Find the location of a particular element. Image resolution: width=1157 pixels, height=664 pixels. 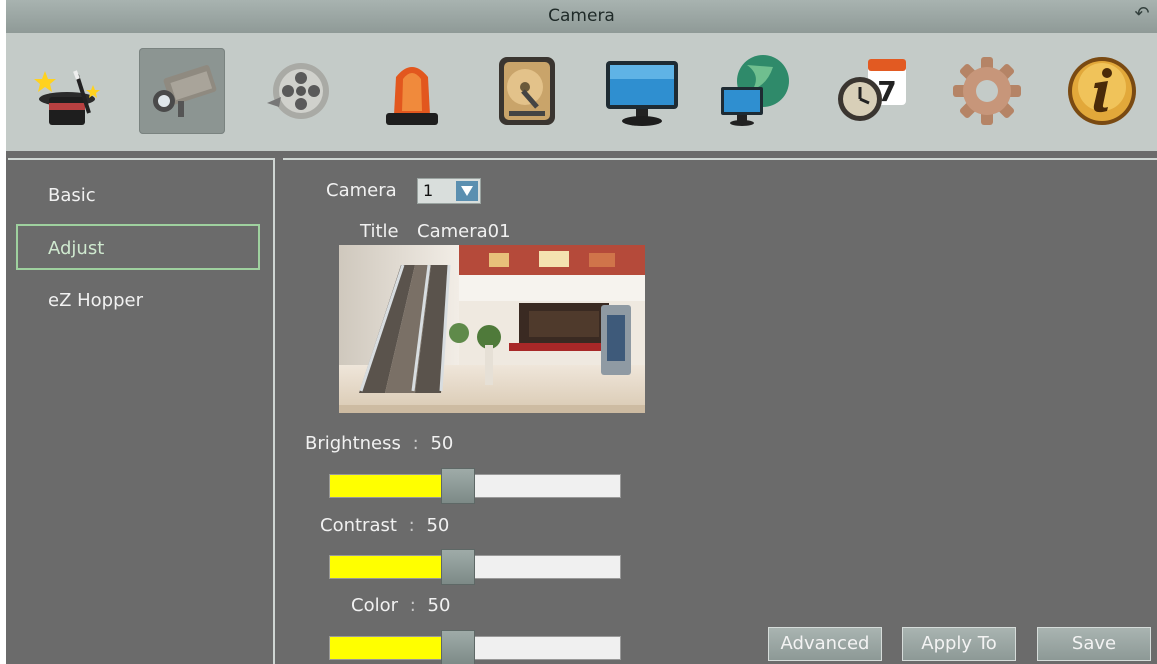

settings-icon is located at coordinates (987, 91).